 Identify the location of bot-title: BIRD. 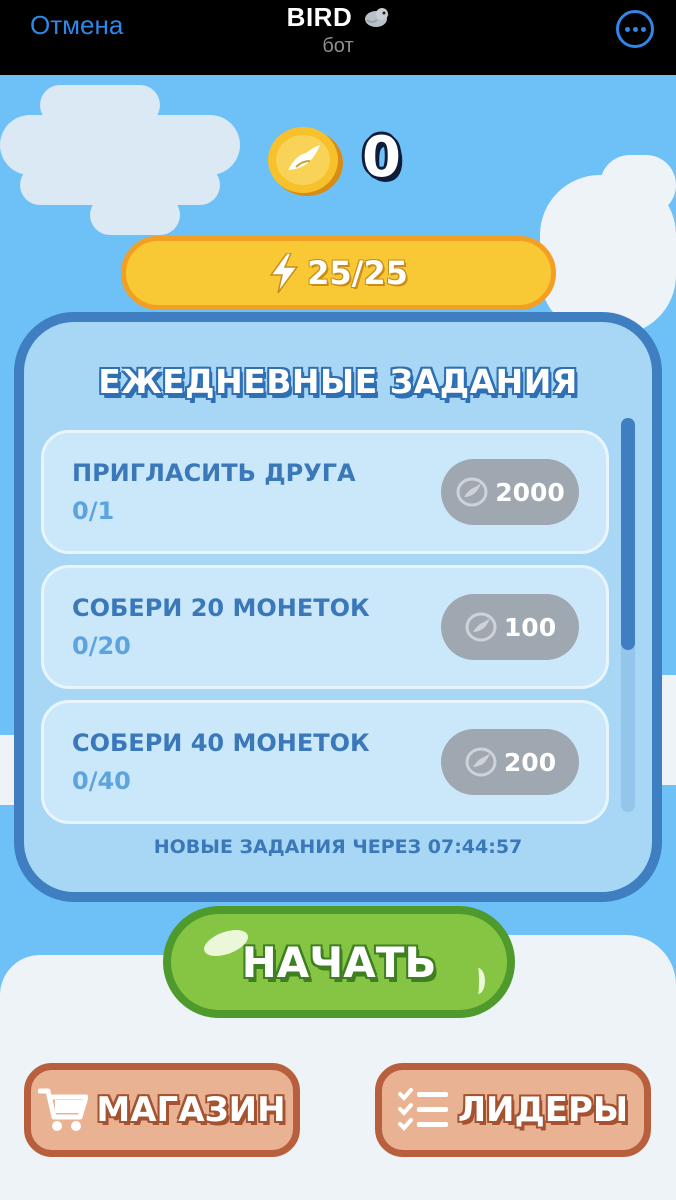
(319, 17).